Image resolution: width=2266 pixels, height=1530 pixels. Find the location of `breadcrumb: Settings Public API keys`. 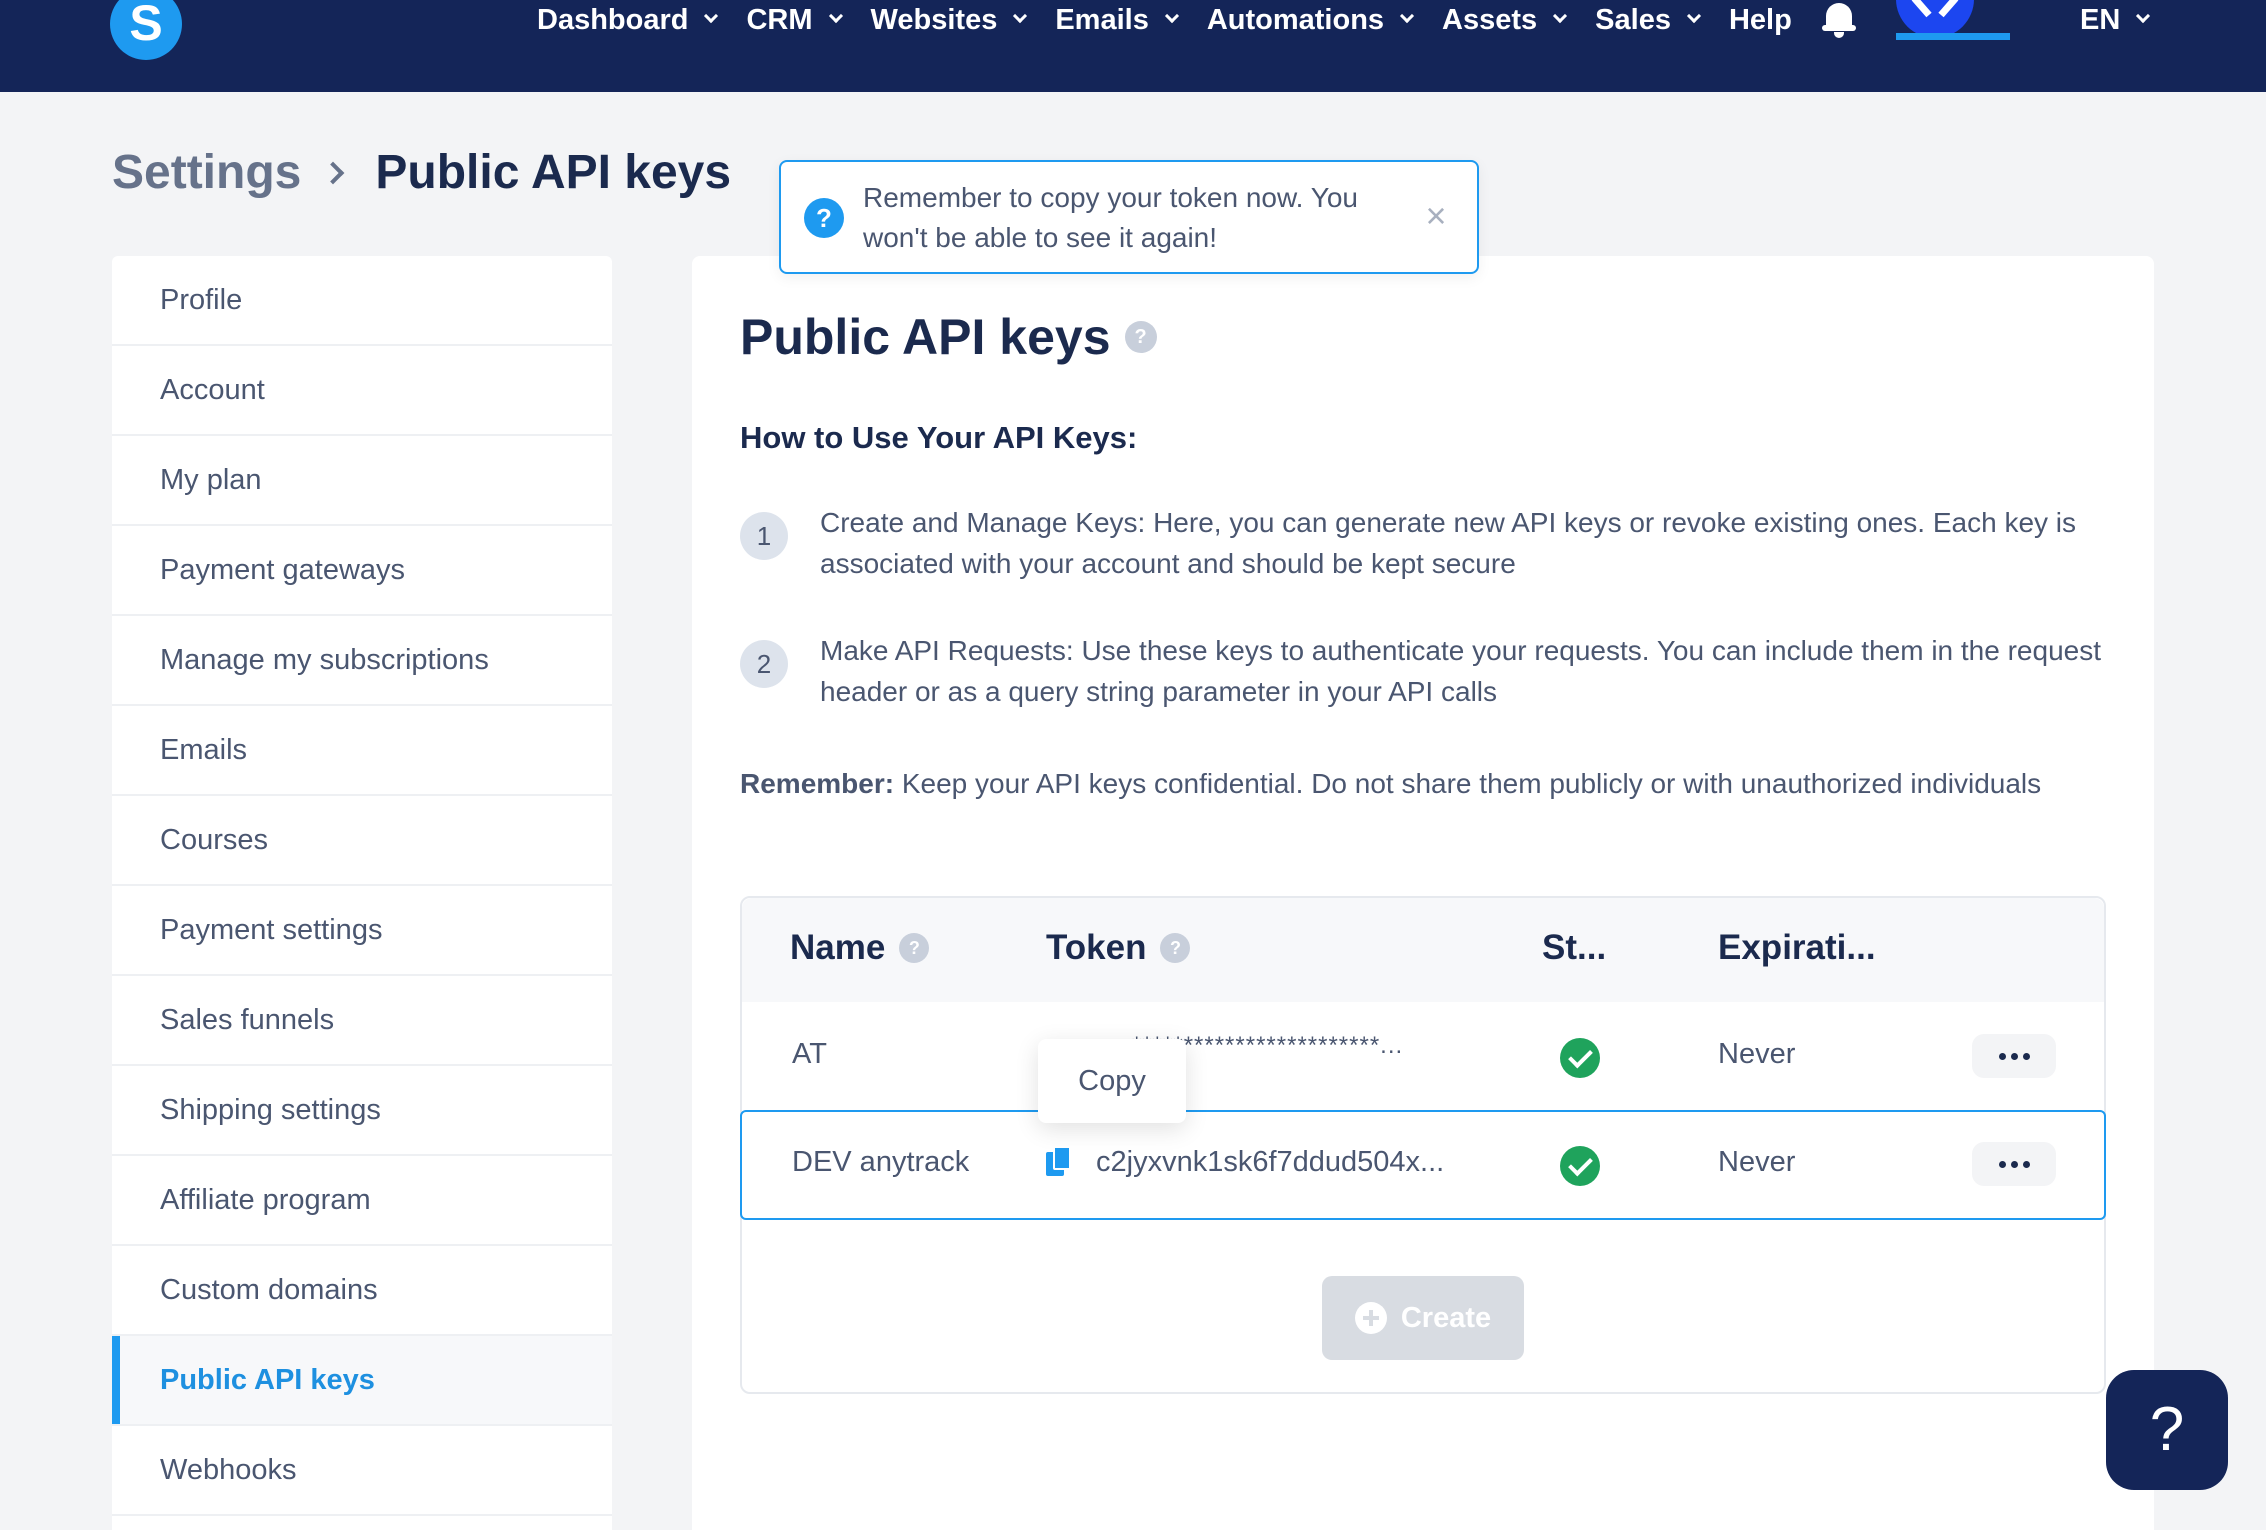

breadcrumb: Settings Public API keys is located at coordinates (421, 172).